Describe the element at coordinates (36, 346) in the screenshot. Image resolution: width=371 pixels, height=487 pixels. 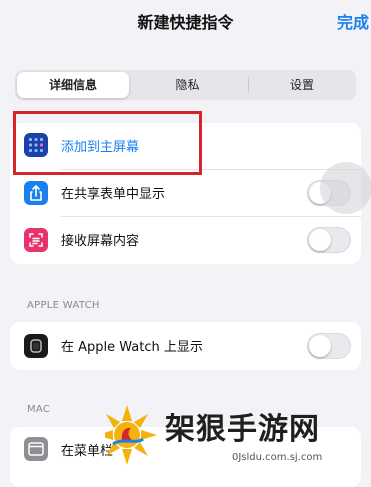
I see `watch-icon` at that location.